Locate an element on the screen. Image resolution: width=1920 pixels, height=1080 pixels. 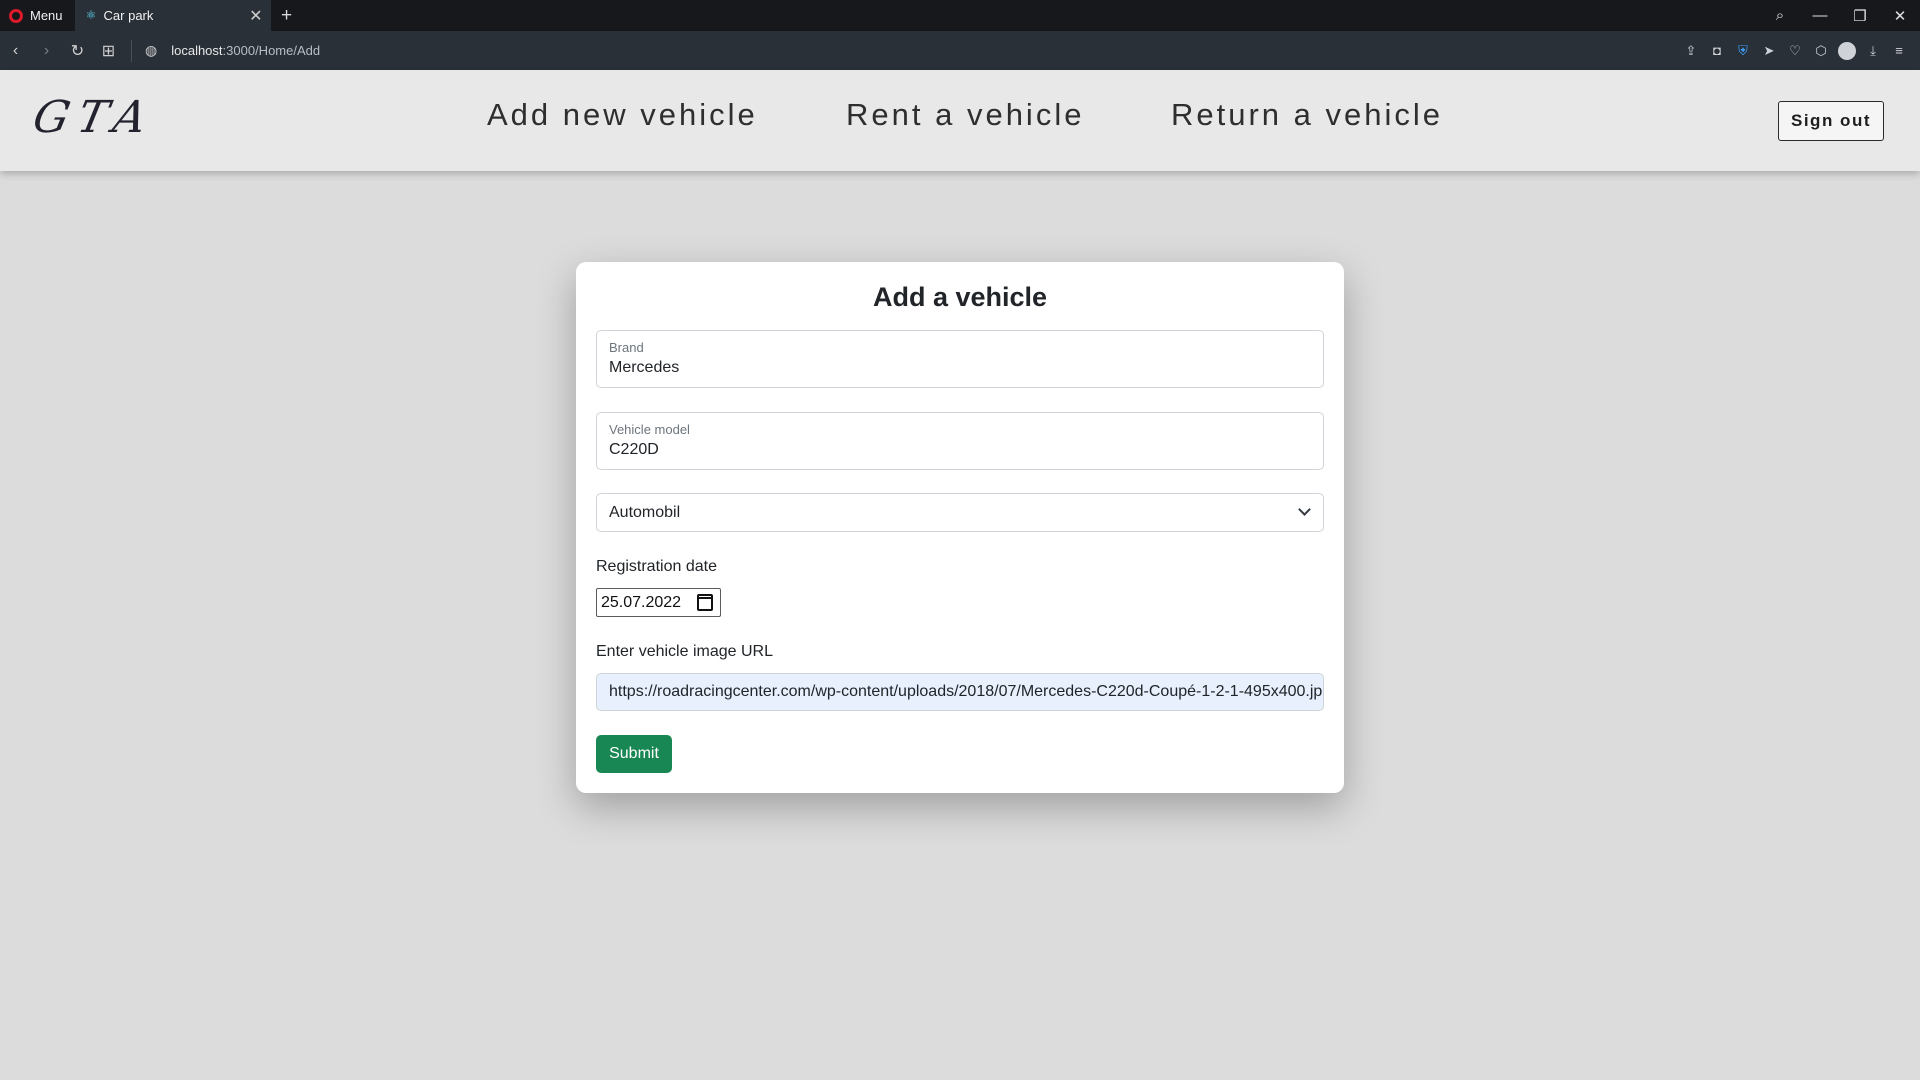
download-icon: ⤓ is located at coordinates (1873, 51).